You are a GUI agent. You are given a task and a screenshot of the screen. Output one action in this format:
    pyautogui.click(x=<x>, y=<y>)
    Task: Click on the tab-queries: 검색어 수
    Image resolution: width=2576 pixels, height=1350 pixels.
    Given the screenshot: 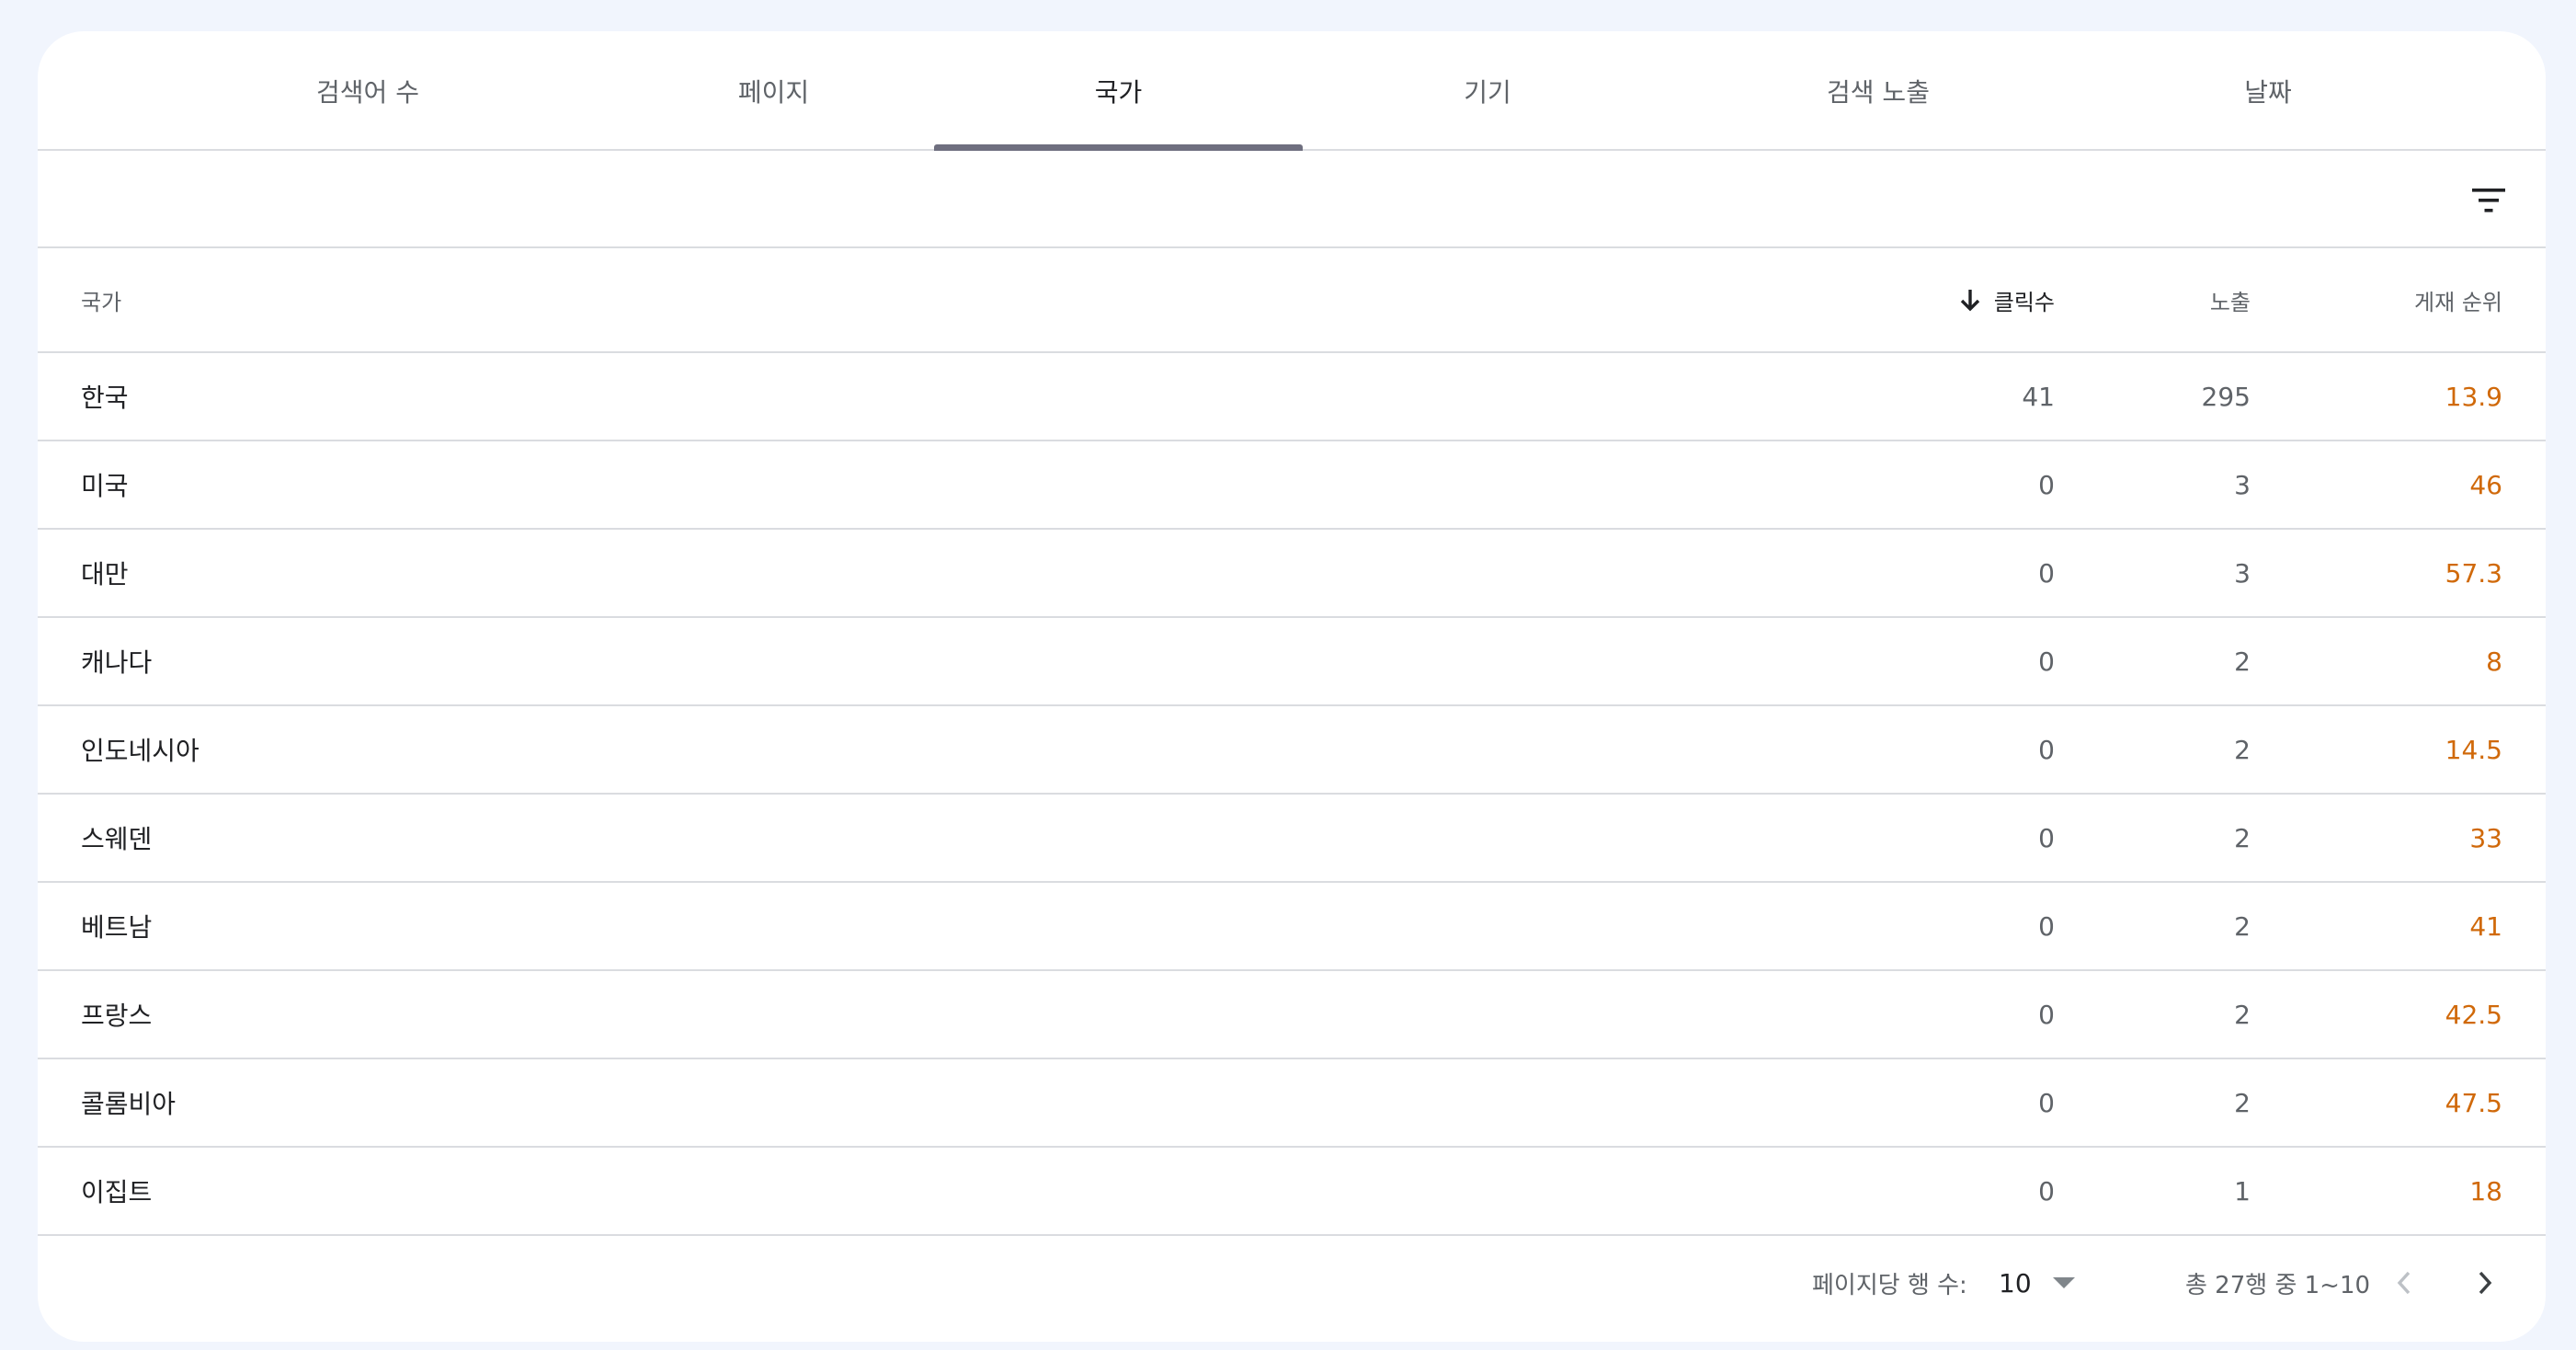 What is the action you would take?
    pyautogui.click(x=367, y=91)
    